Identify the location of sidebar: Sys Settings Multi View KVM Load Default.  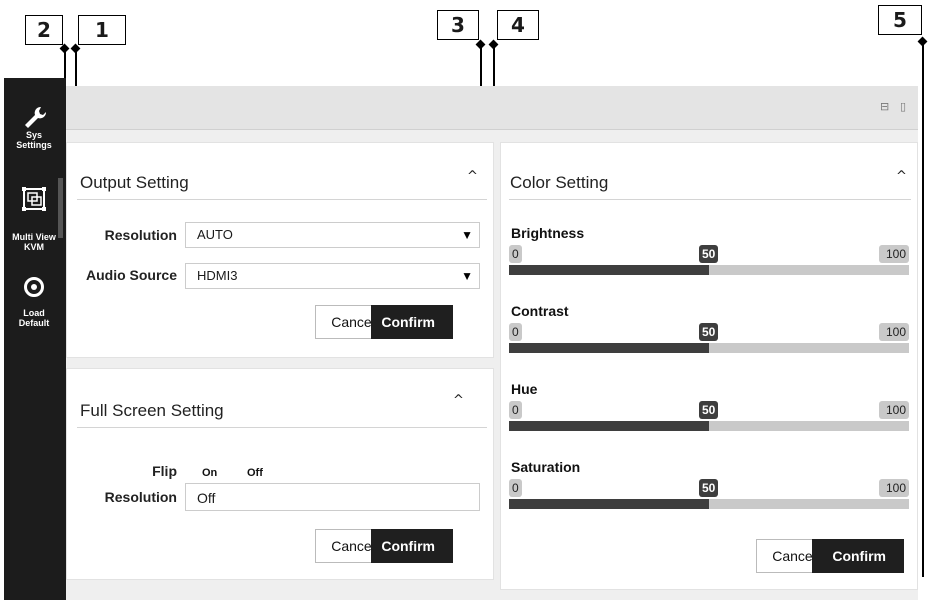
(35, 339).